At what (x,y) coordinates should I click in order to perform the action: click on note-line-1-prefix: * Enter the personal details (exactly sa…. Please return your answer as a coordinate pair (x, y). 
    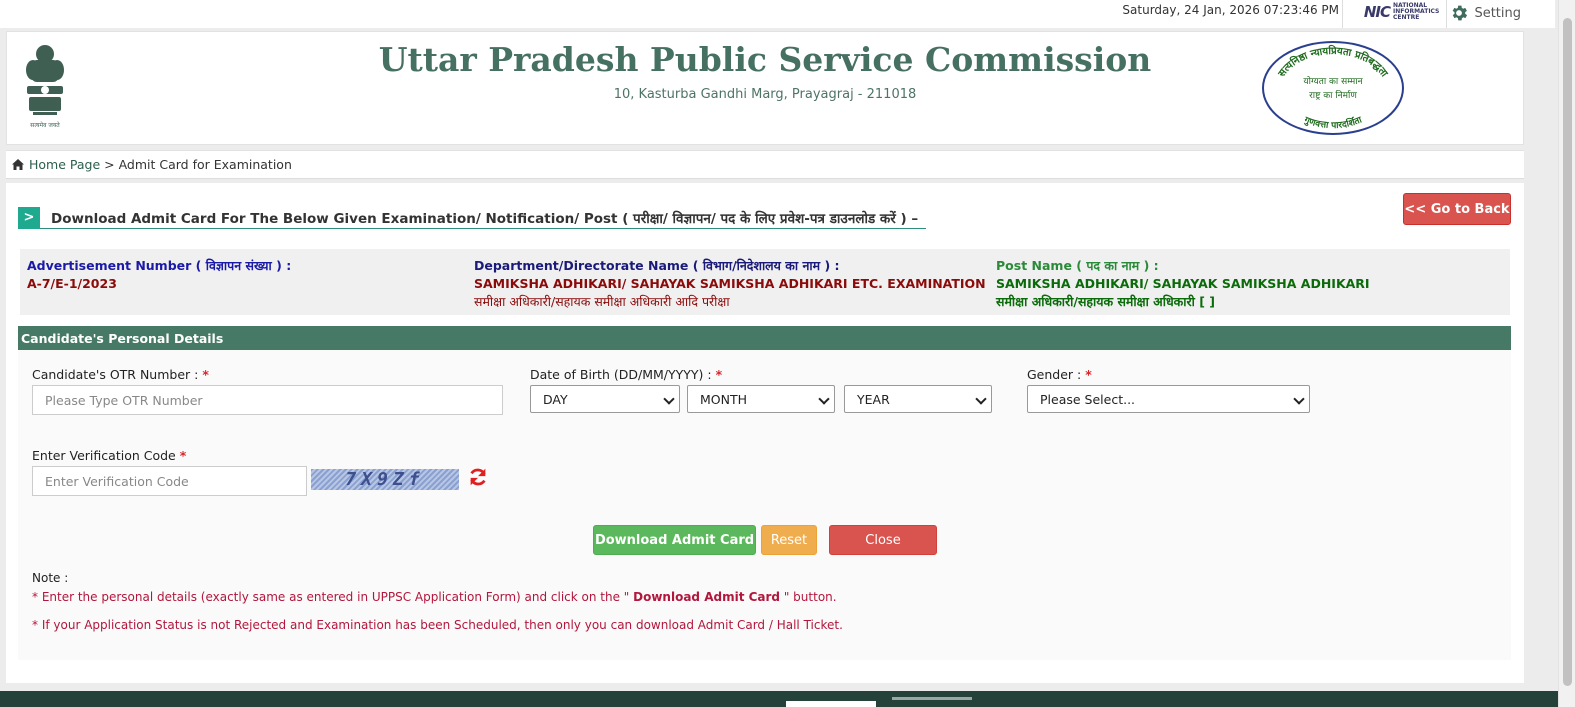
    Looking at the image, I should click on (333, 597).